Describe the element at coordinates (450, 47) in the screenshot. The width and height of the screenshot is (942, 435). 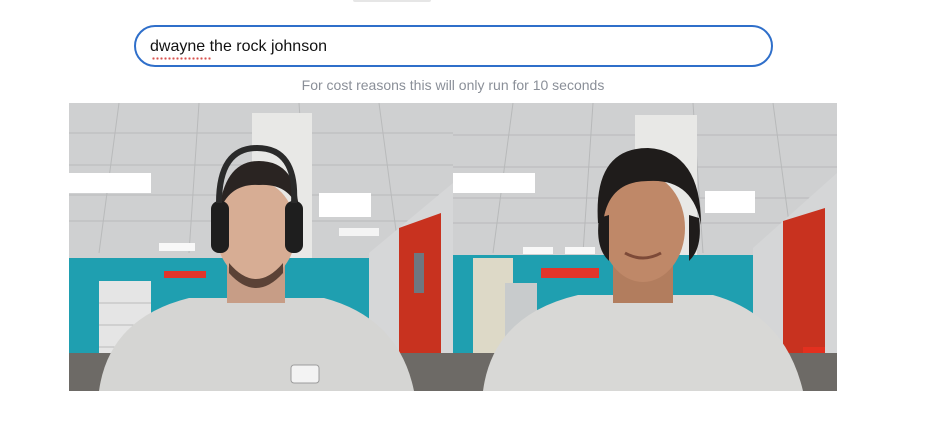
I see `prompt-input` at that location.